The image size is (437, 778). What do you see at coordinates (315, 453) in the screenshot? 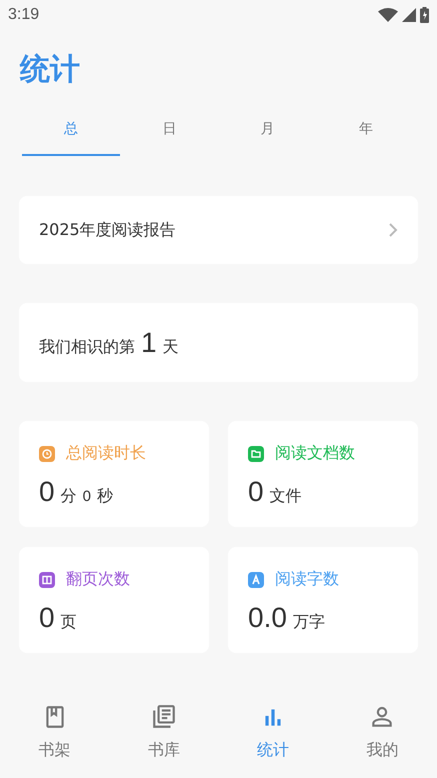
I see `stat-label: 阅读文档数` at bounding box center [315, 453].